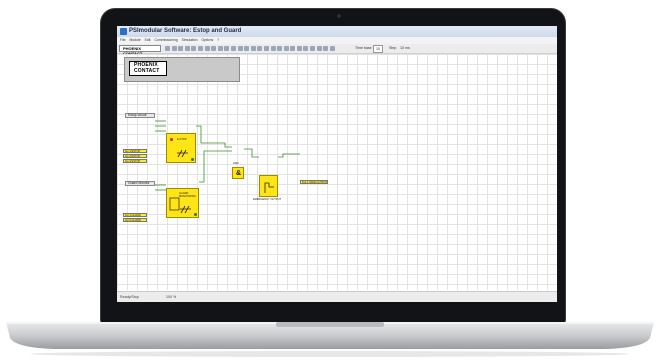 The height and width of the screenshot is (360, 661). I want to click on and-gate-block: &, so click(238, 173).